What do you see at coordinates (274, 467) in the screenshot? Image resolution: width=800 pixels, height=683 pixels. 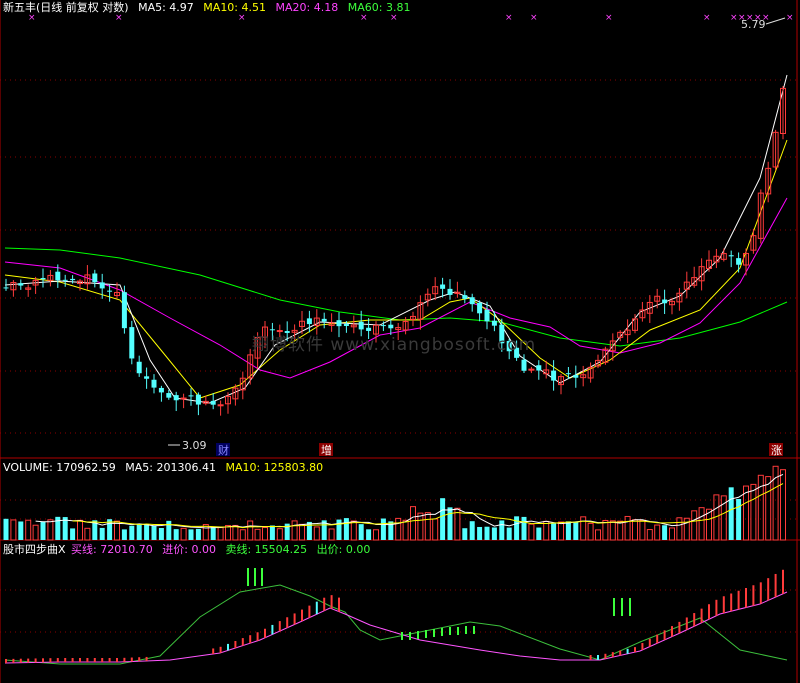 I see `volume-ma10-label: MA10: 125803.80` at bounding box center [274, 467].